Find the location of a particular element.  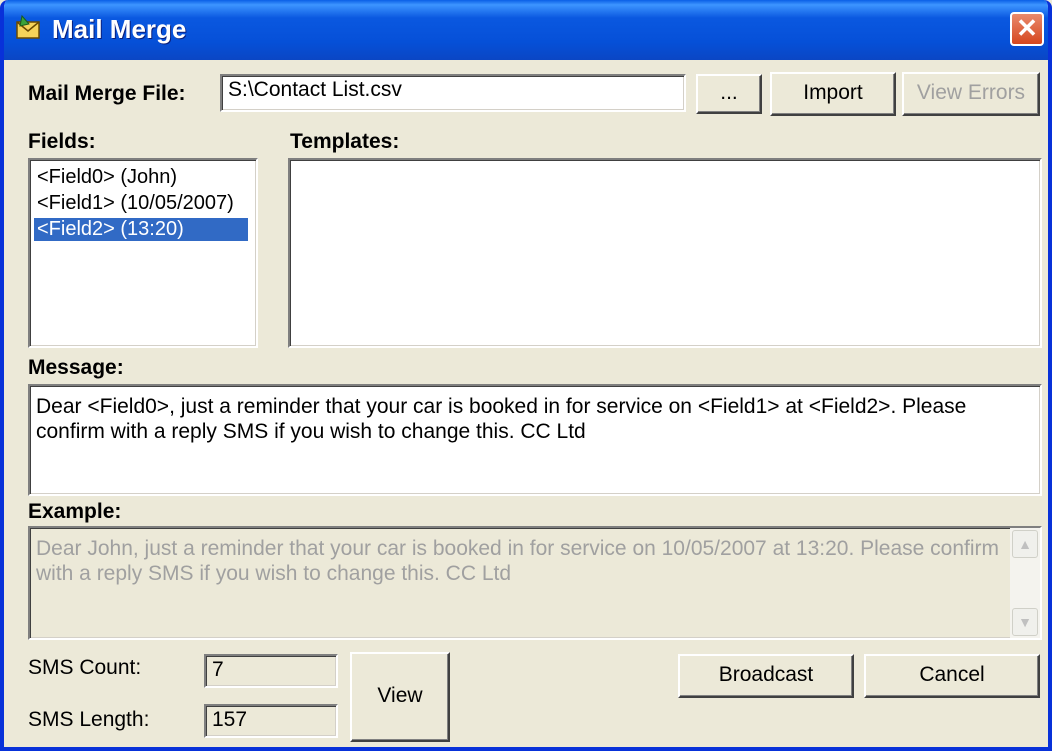

sms-length-label: SMS Length: is located at coordinates (89, 719).